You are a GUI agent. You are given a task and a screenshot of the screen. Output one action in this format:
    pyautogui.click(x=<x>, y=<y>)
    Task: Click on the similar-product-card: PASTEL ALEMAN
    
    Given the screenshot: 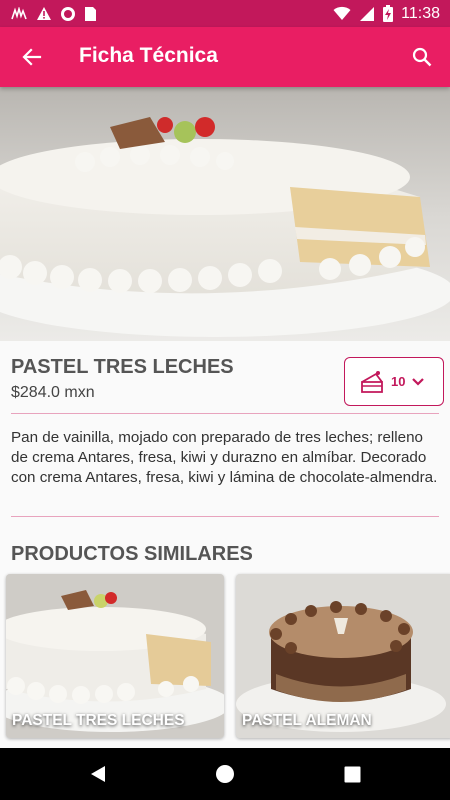 What is the action you would take?
    pyautogui.click(x=343, y=656)
    